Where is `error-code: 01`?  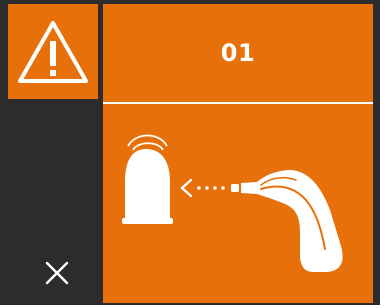 error-code: 01 is located at coordinates (238, 53).